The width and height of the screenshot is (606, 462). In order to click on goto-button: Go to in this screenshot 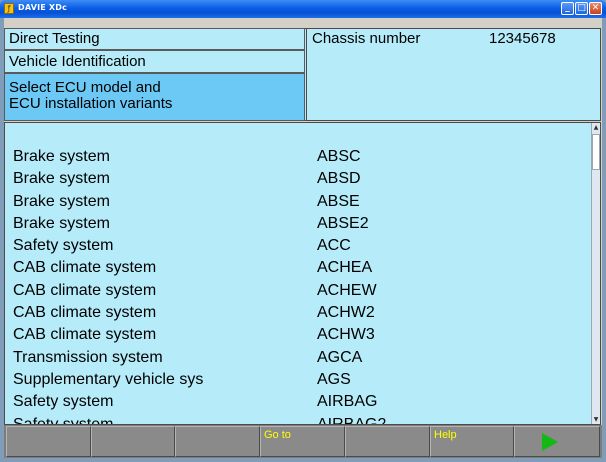, I will do `click(302, 441)`.